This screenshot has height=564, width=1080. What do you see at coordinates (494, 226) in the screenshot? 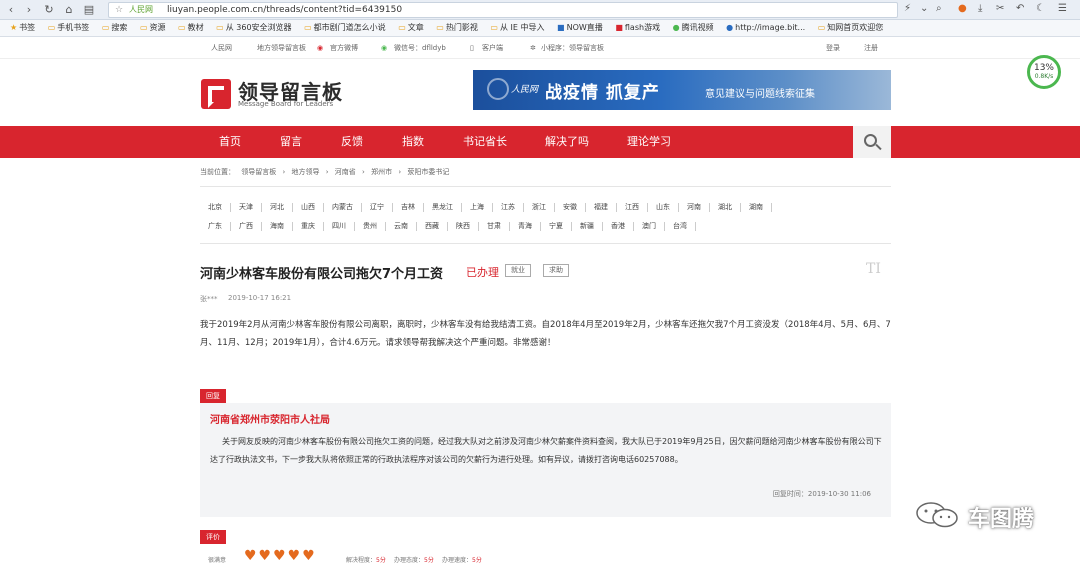
I see `province-link: 甘肃` at bounding box center [494, 226].